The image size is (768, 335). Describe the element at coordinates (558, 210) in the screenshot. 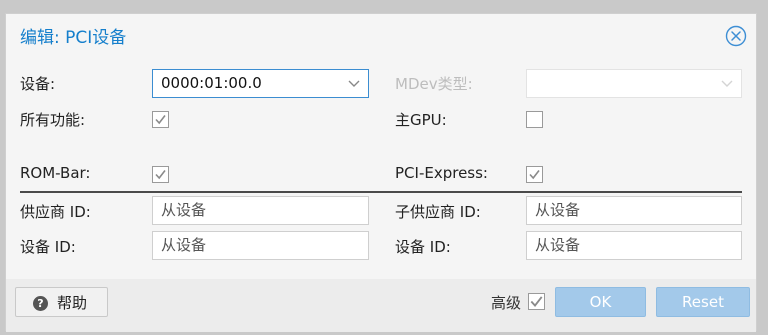

I see `subsystem-vendor-id-placeholder: 从设备` at that location.